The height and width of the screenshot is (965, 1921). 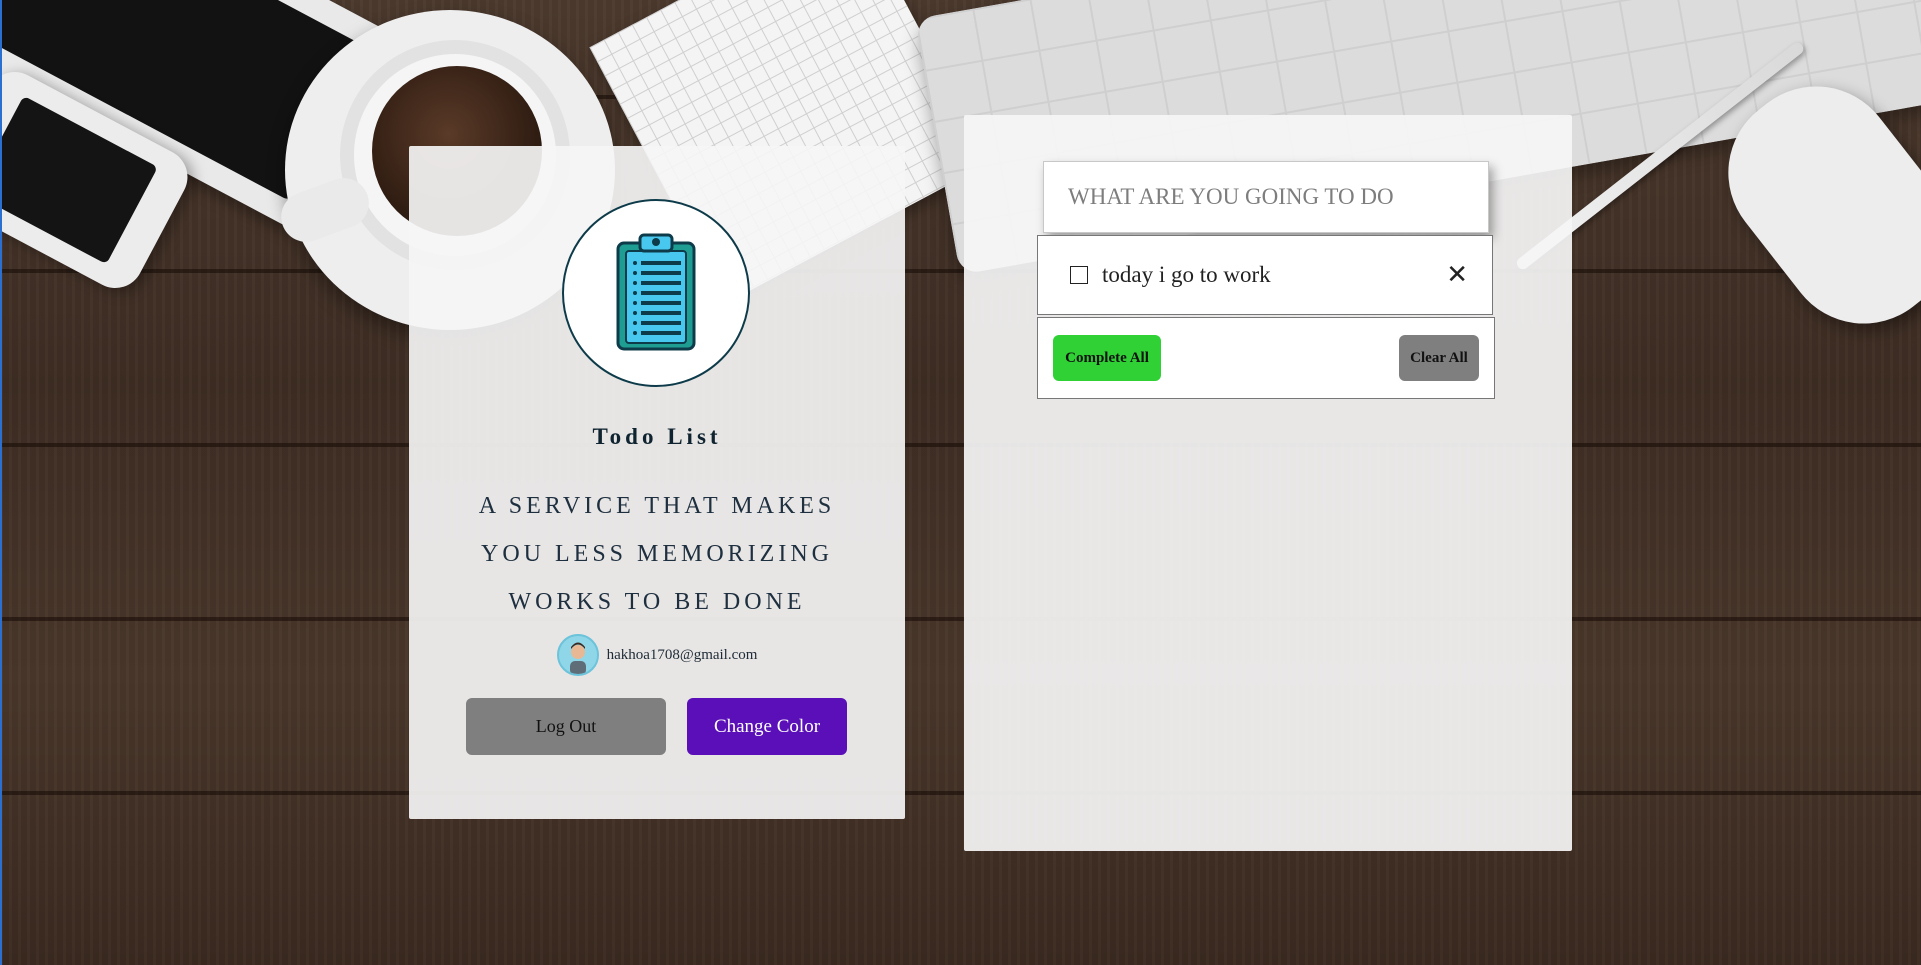 I want to click on close-icon: ✕, so click(x=1457, y=275).